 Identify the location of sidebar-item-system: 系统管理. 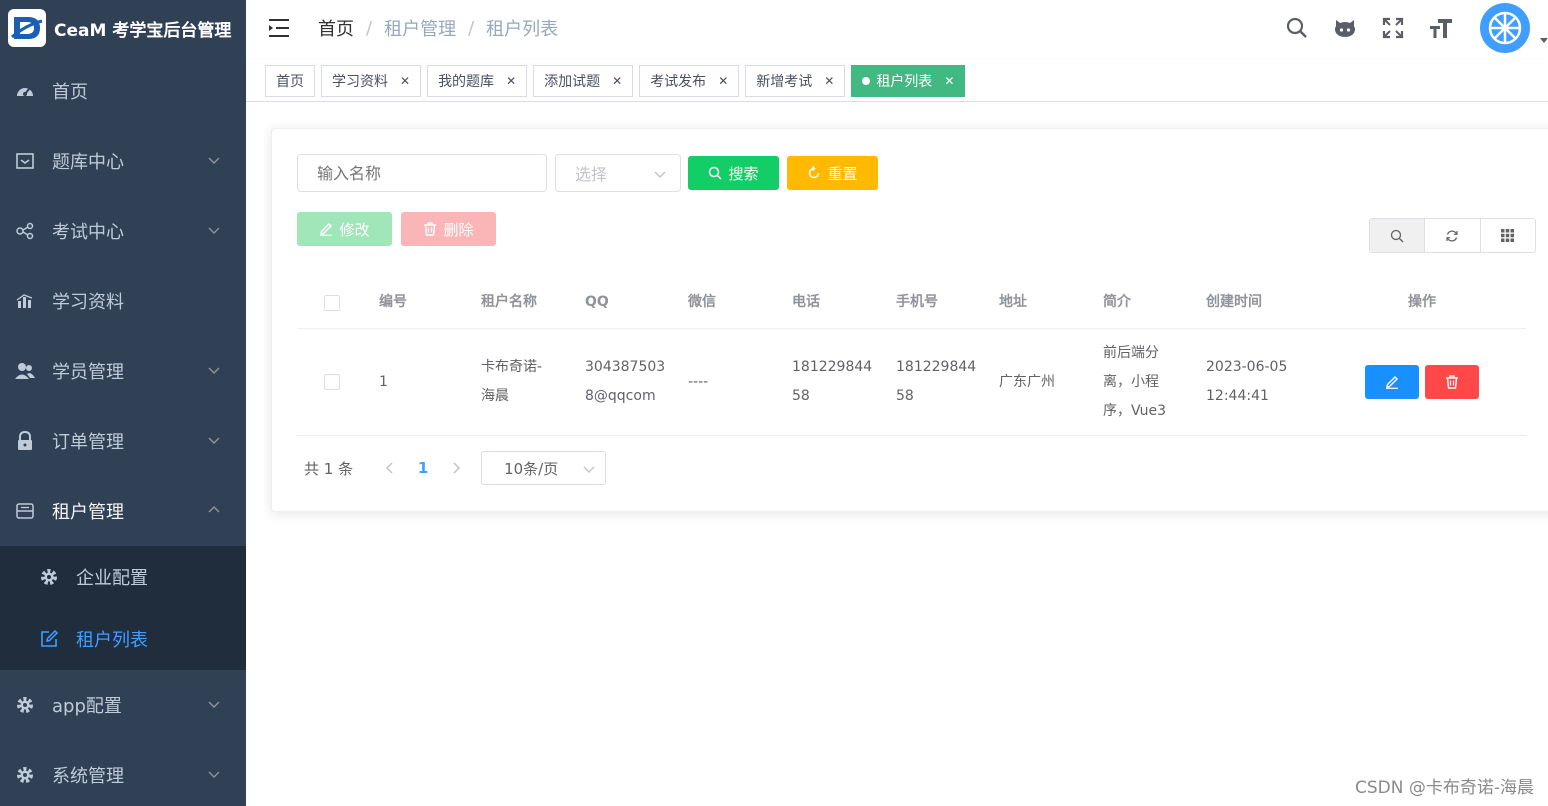
(123, 773).